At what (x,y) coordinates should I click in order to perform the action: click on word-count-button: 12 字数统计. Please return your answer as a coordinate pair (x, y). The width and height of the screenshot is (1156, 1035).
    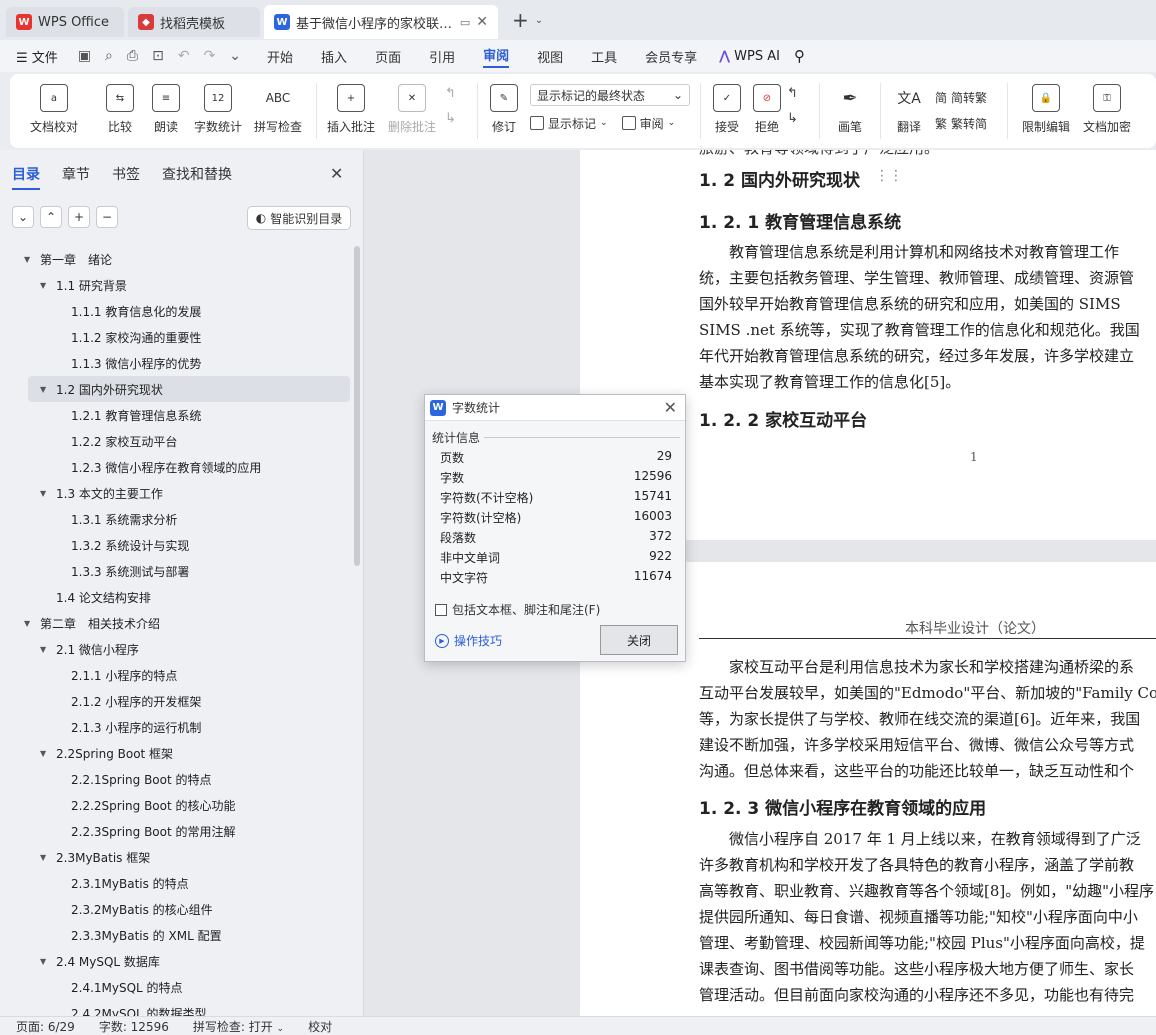
    Looking at the image, I should click on (218, 111).